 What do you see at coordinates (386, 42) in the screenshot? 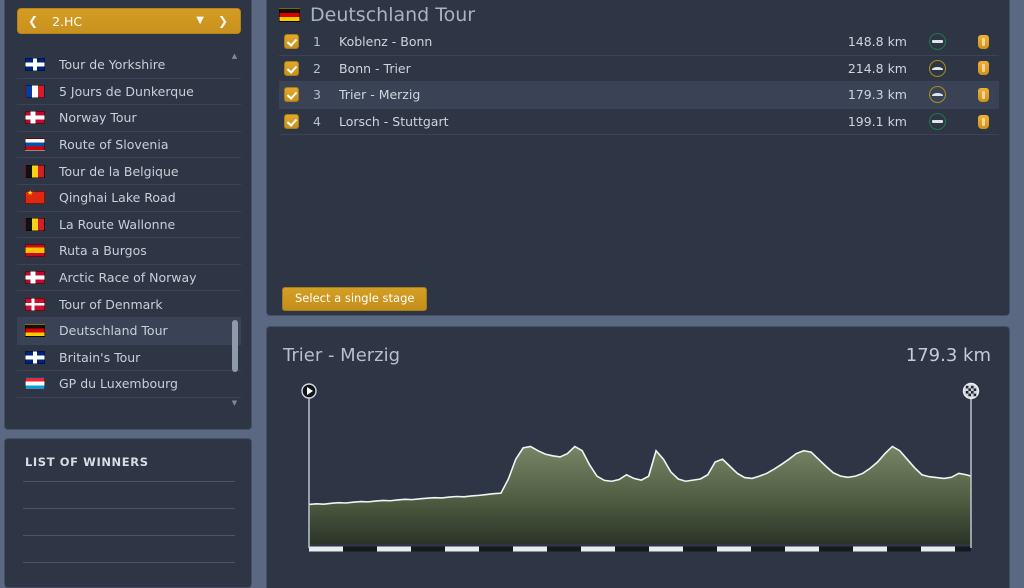
I see `stage-name: Koblenz - Bonn` at bounding box center [386, 42].